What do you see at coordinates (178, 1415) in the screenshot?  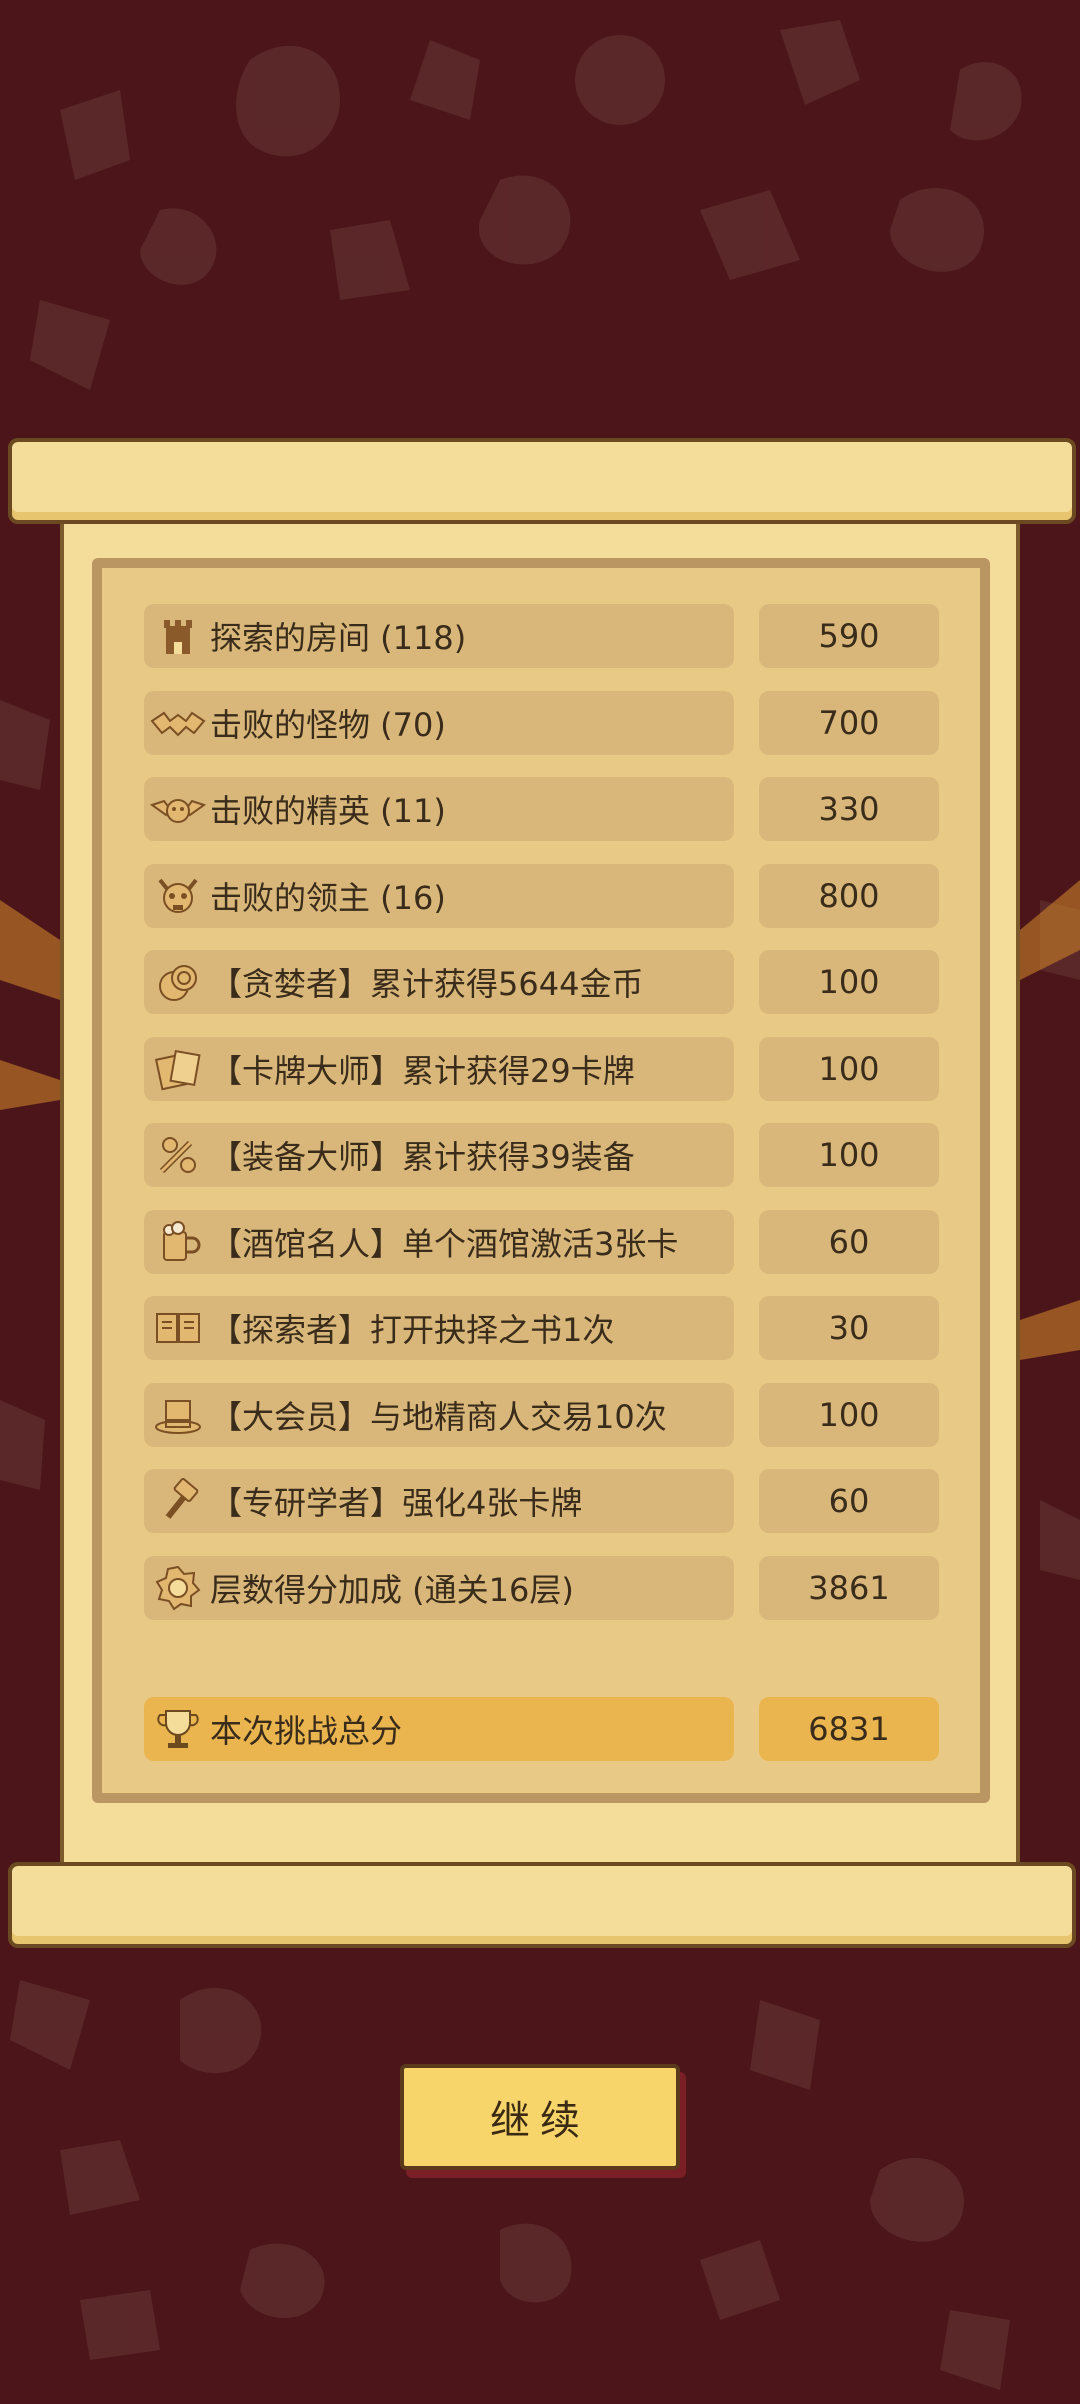 I see `top-hat-icon` at bounding box center [178, 1415].